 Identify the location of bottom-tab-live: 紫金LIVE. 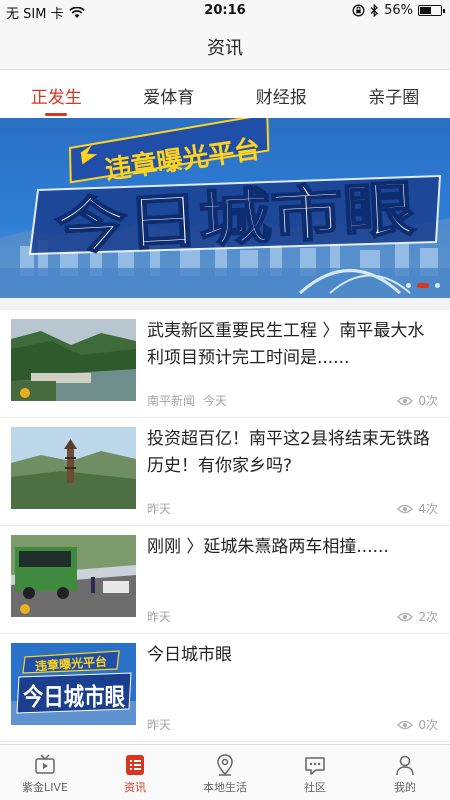
(45, 772).